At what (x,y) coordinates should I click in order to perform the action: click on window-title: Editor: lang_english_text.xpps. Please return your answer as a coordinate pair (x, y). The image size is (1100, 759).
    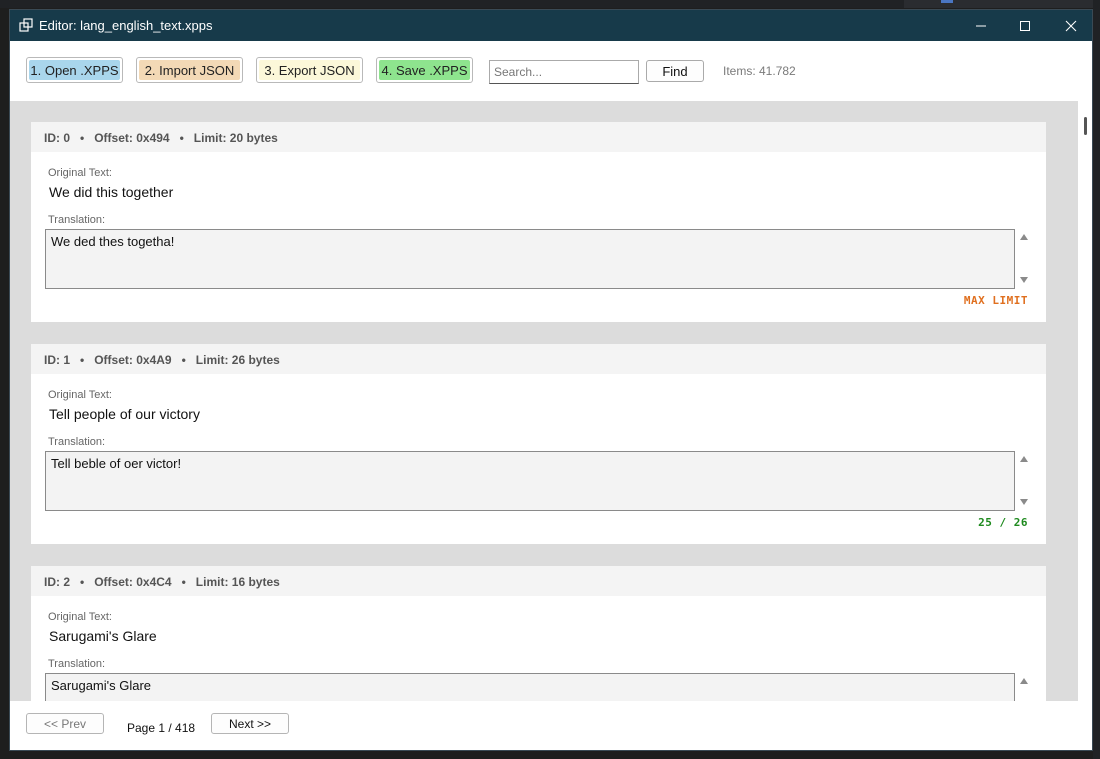
    Looking at the image, I should click on (126, 25).